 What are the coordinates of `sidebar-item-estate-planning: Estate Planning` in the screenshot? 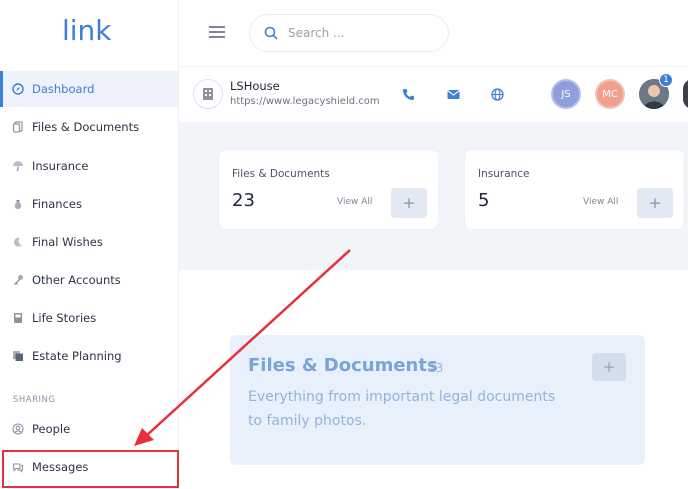 It's located at (89, 356).